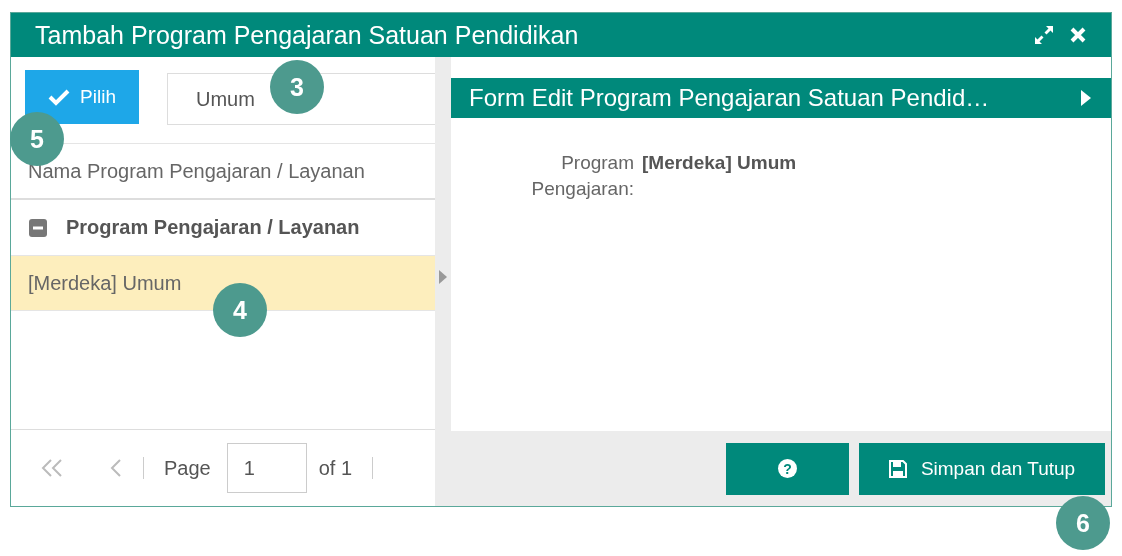 Image resolution: width=1122 pixels, height=556 pixels. I want to click on expand-arrow-icon, so click(443, 276).